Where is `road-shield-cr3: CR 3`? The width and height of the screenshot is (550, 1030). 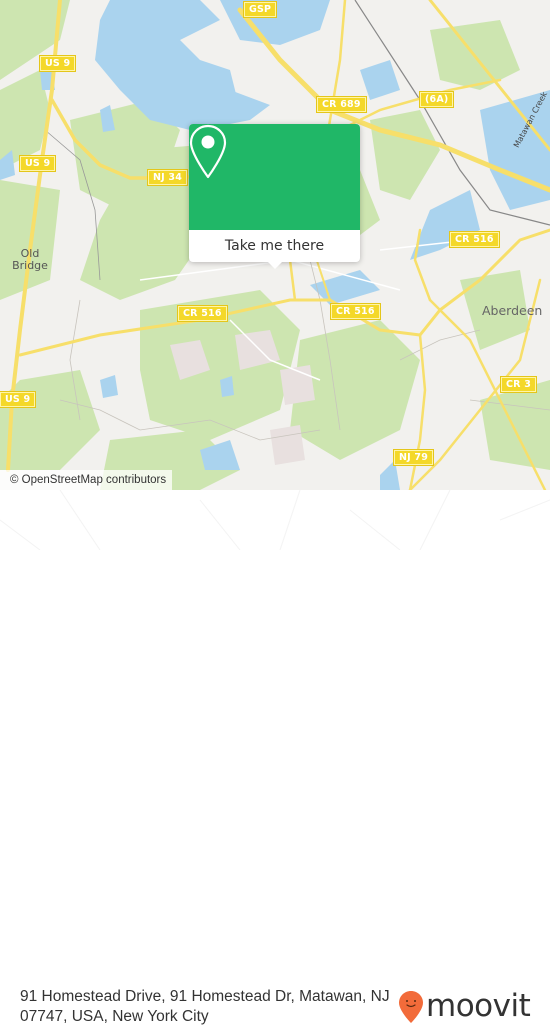
road-shield-cr3: CR 3 is located at coordinates (519, 384).